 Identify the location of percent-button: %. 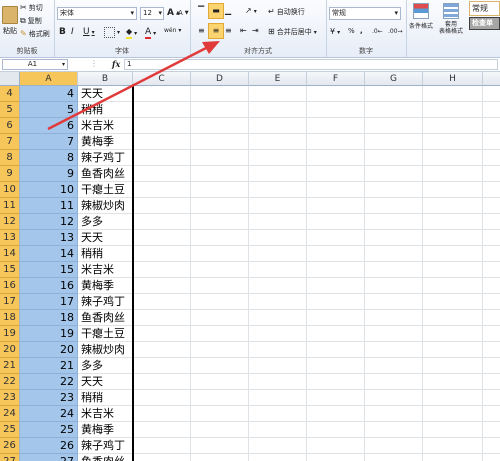
(351, 31).